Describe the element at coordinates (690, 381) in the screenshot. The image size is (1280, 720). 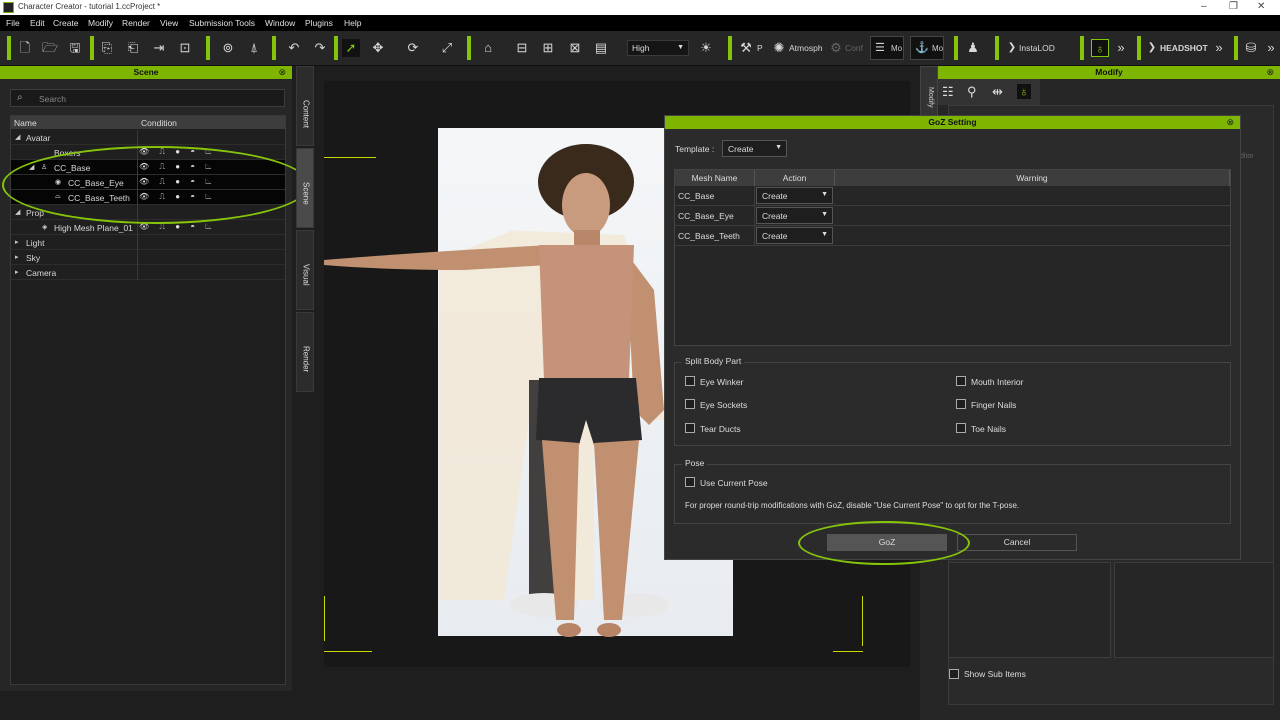
I see `eye-winker-checkbox` at that location.